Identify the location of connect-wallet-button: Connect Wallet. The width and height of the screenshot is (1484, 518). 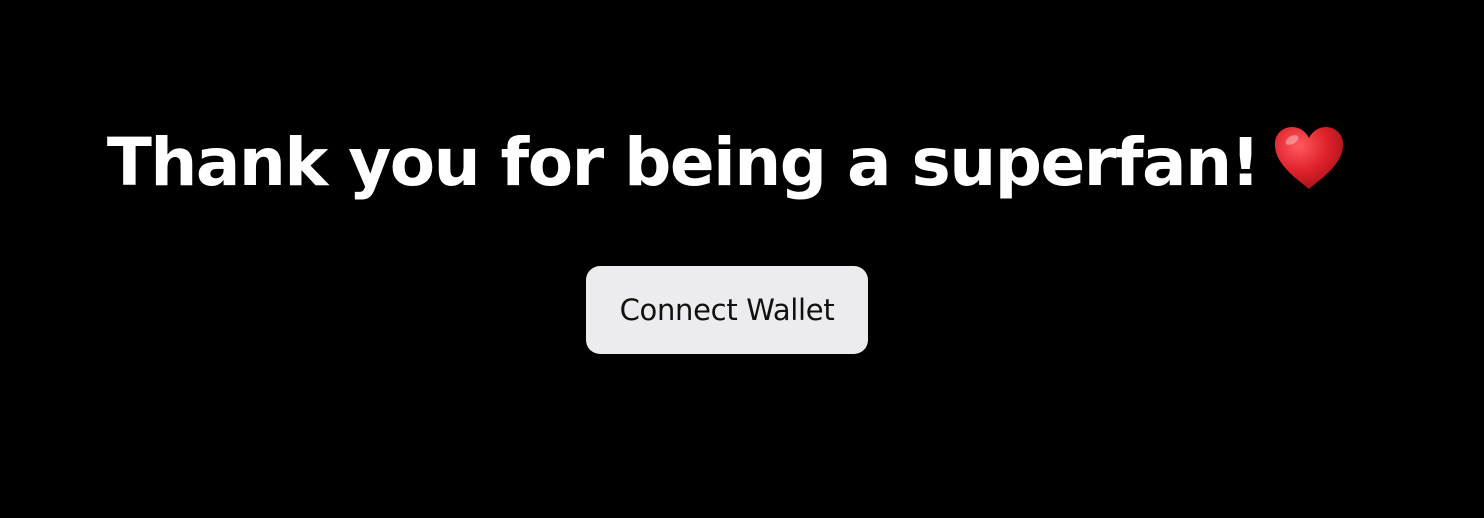
(727, 310).